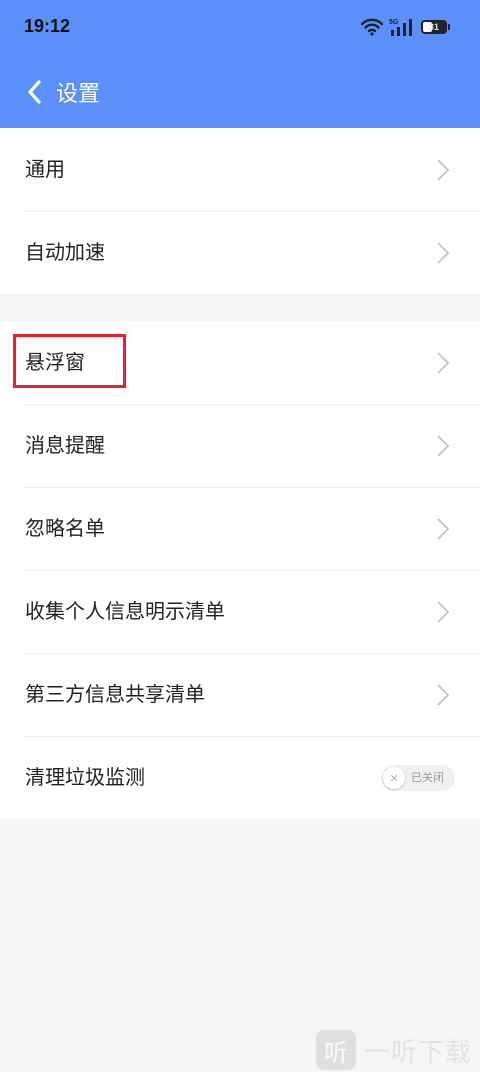 The width and height of the screenshot is (480, 1072). Describe the element at coordinates (400, 27) in the screenshot. I see `signal-icon: 5G` at that location.